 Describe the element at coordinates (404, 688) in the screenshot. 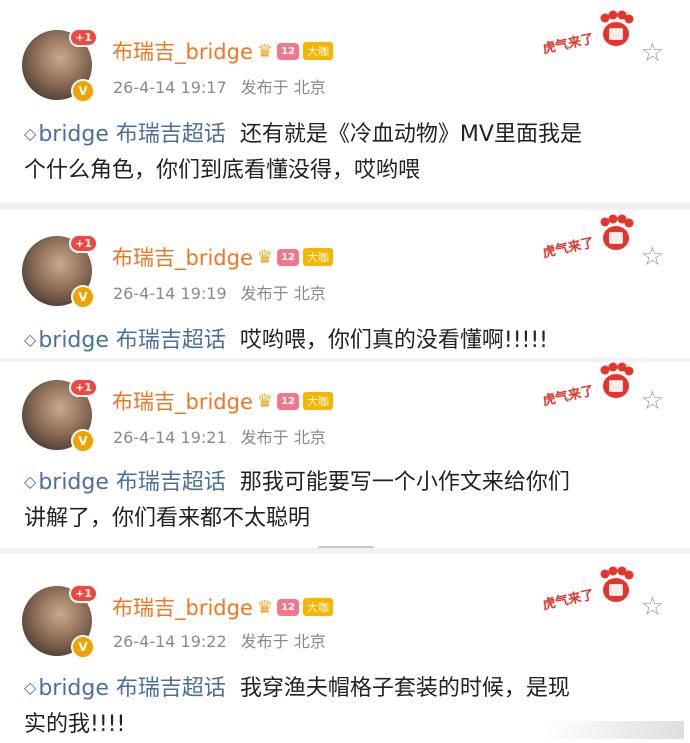

I see `post-text-line: 我穿渔夫帽格子套装的时候，是现` at that location.